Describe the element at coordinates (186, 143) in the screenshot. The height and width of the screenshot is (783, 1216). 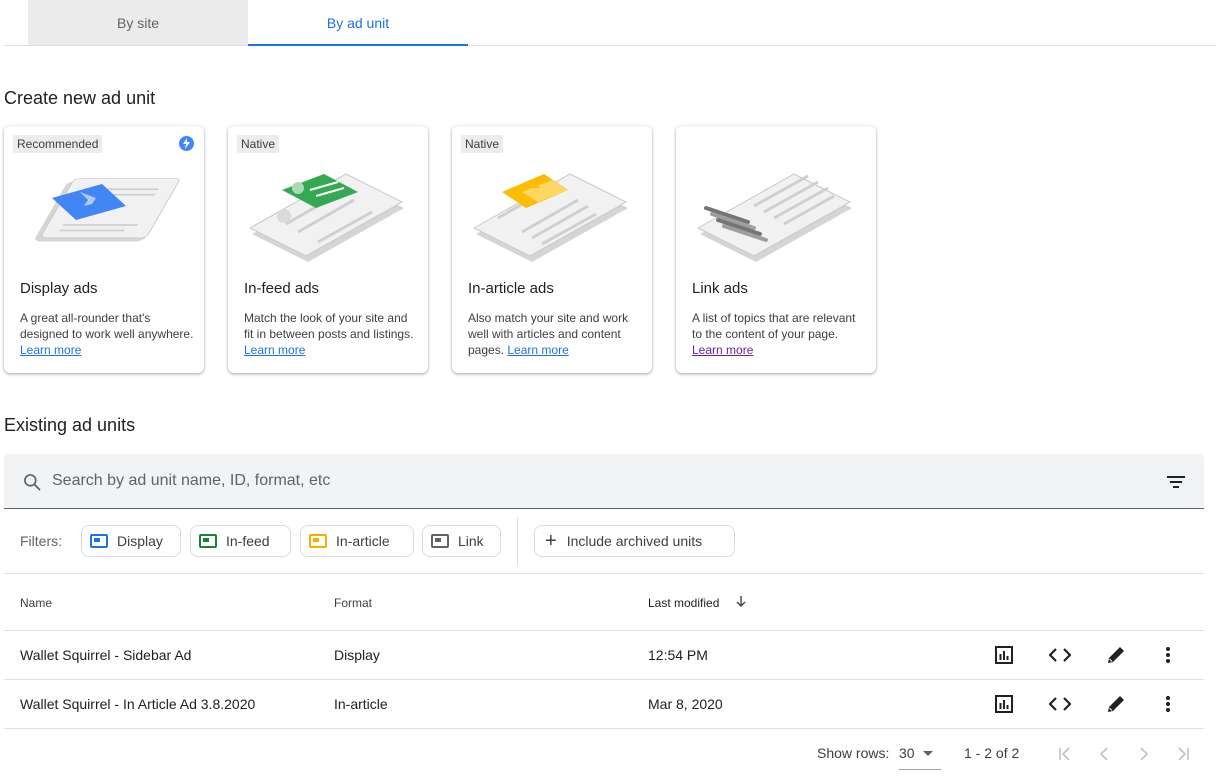
I see `bolt-icon` at that location.